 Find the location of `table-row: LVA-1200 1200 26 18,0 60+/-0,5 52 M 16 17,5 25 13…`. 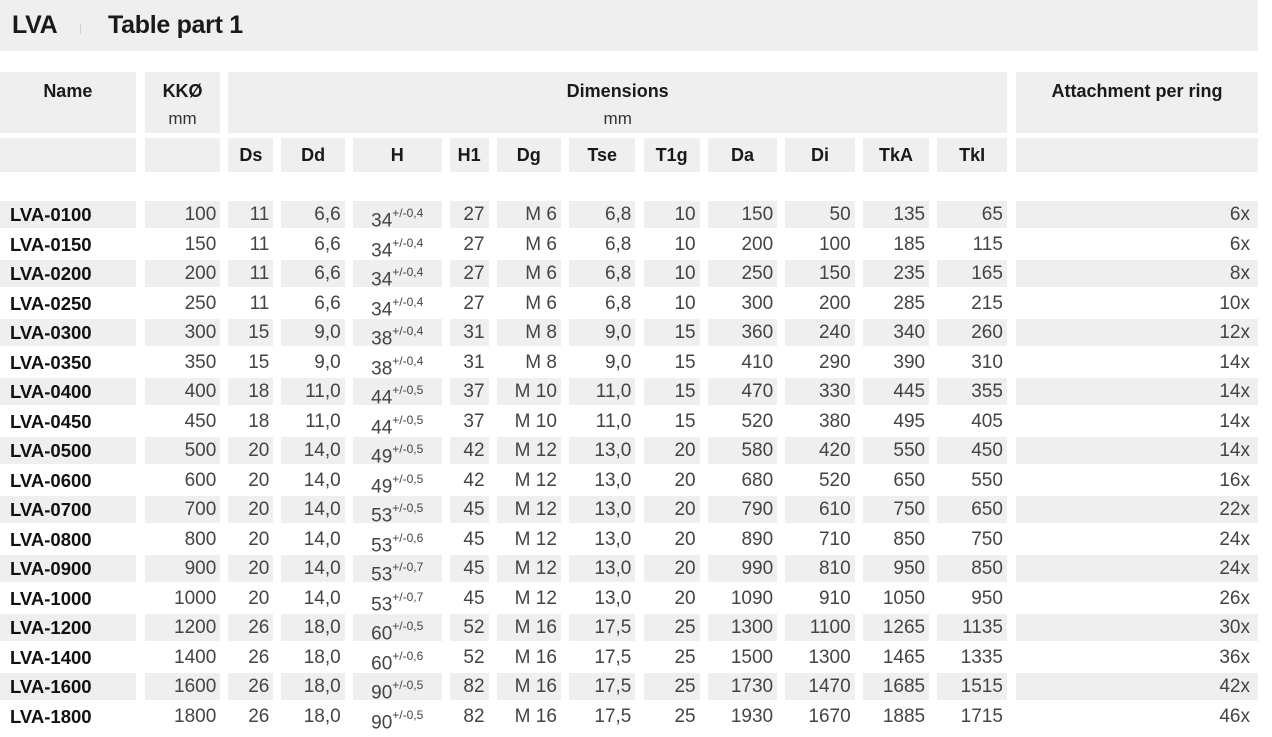

table-row: LVA-1200 1200 26 18,0 60+/-0,5 52 M 16 17,5 25 13… is located at coordinates (629, 629).